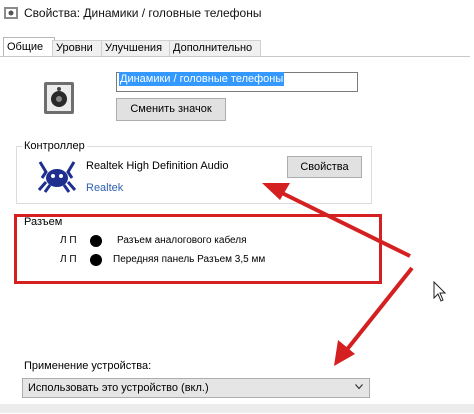  I want to click on mouse-cursor-icon, so click(440, 291).